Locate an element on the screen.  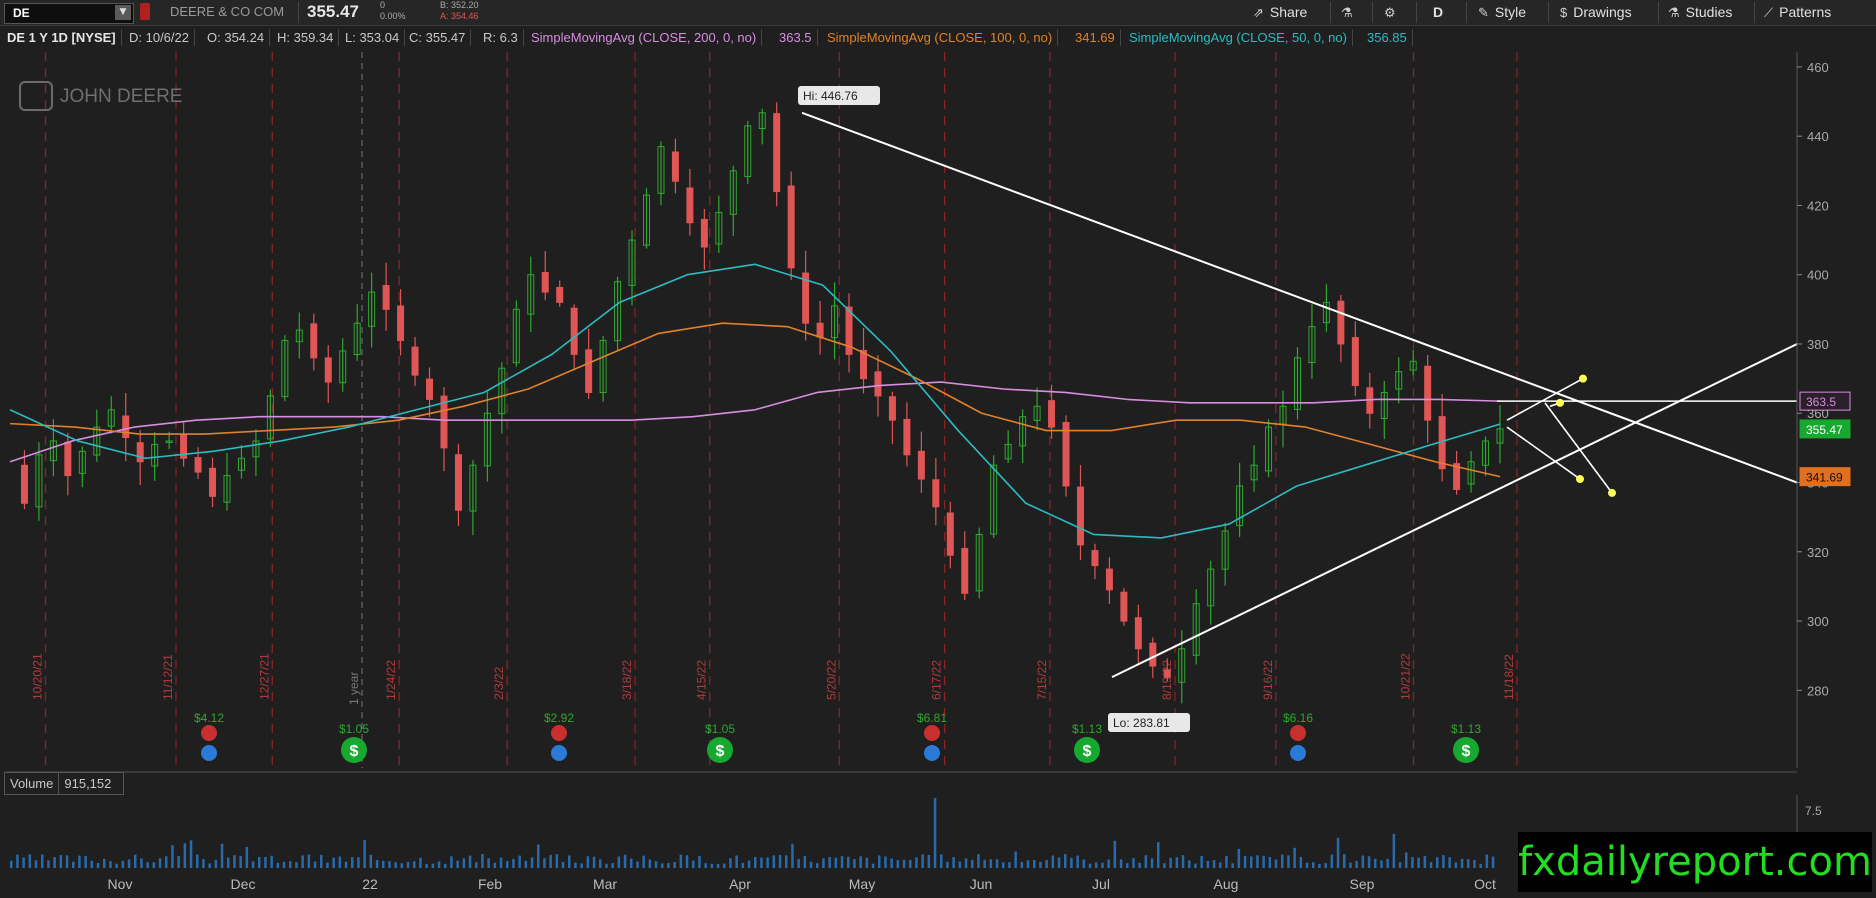
share-label: Share is located at coordinates (1288, 12).